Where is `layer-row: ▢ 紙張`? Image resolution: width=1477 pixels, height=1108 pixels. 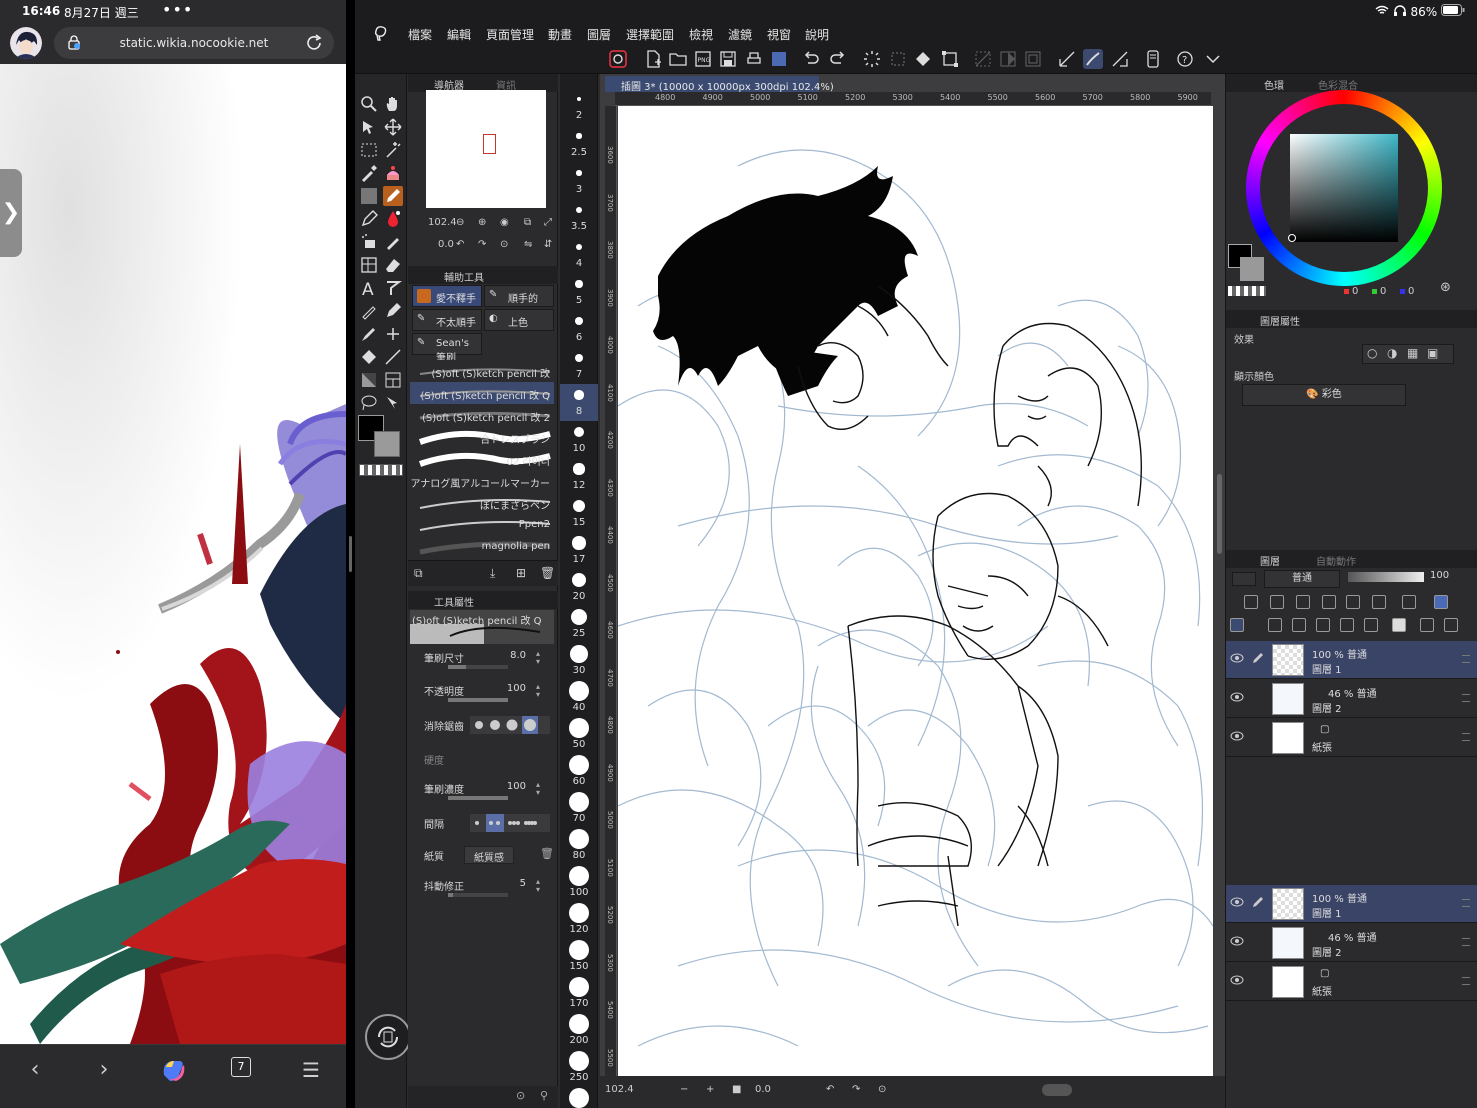 layer-row: ▢ 紙張 is located at coordinates (1351, 982).